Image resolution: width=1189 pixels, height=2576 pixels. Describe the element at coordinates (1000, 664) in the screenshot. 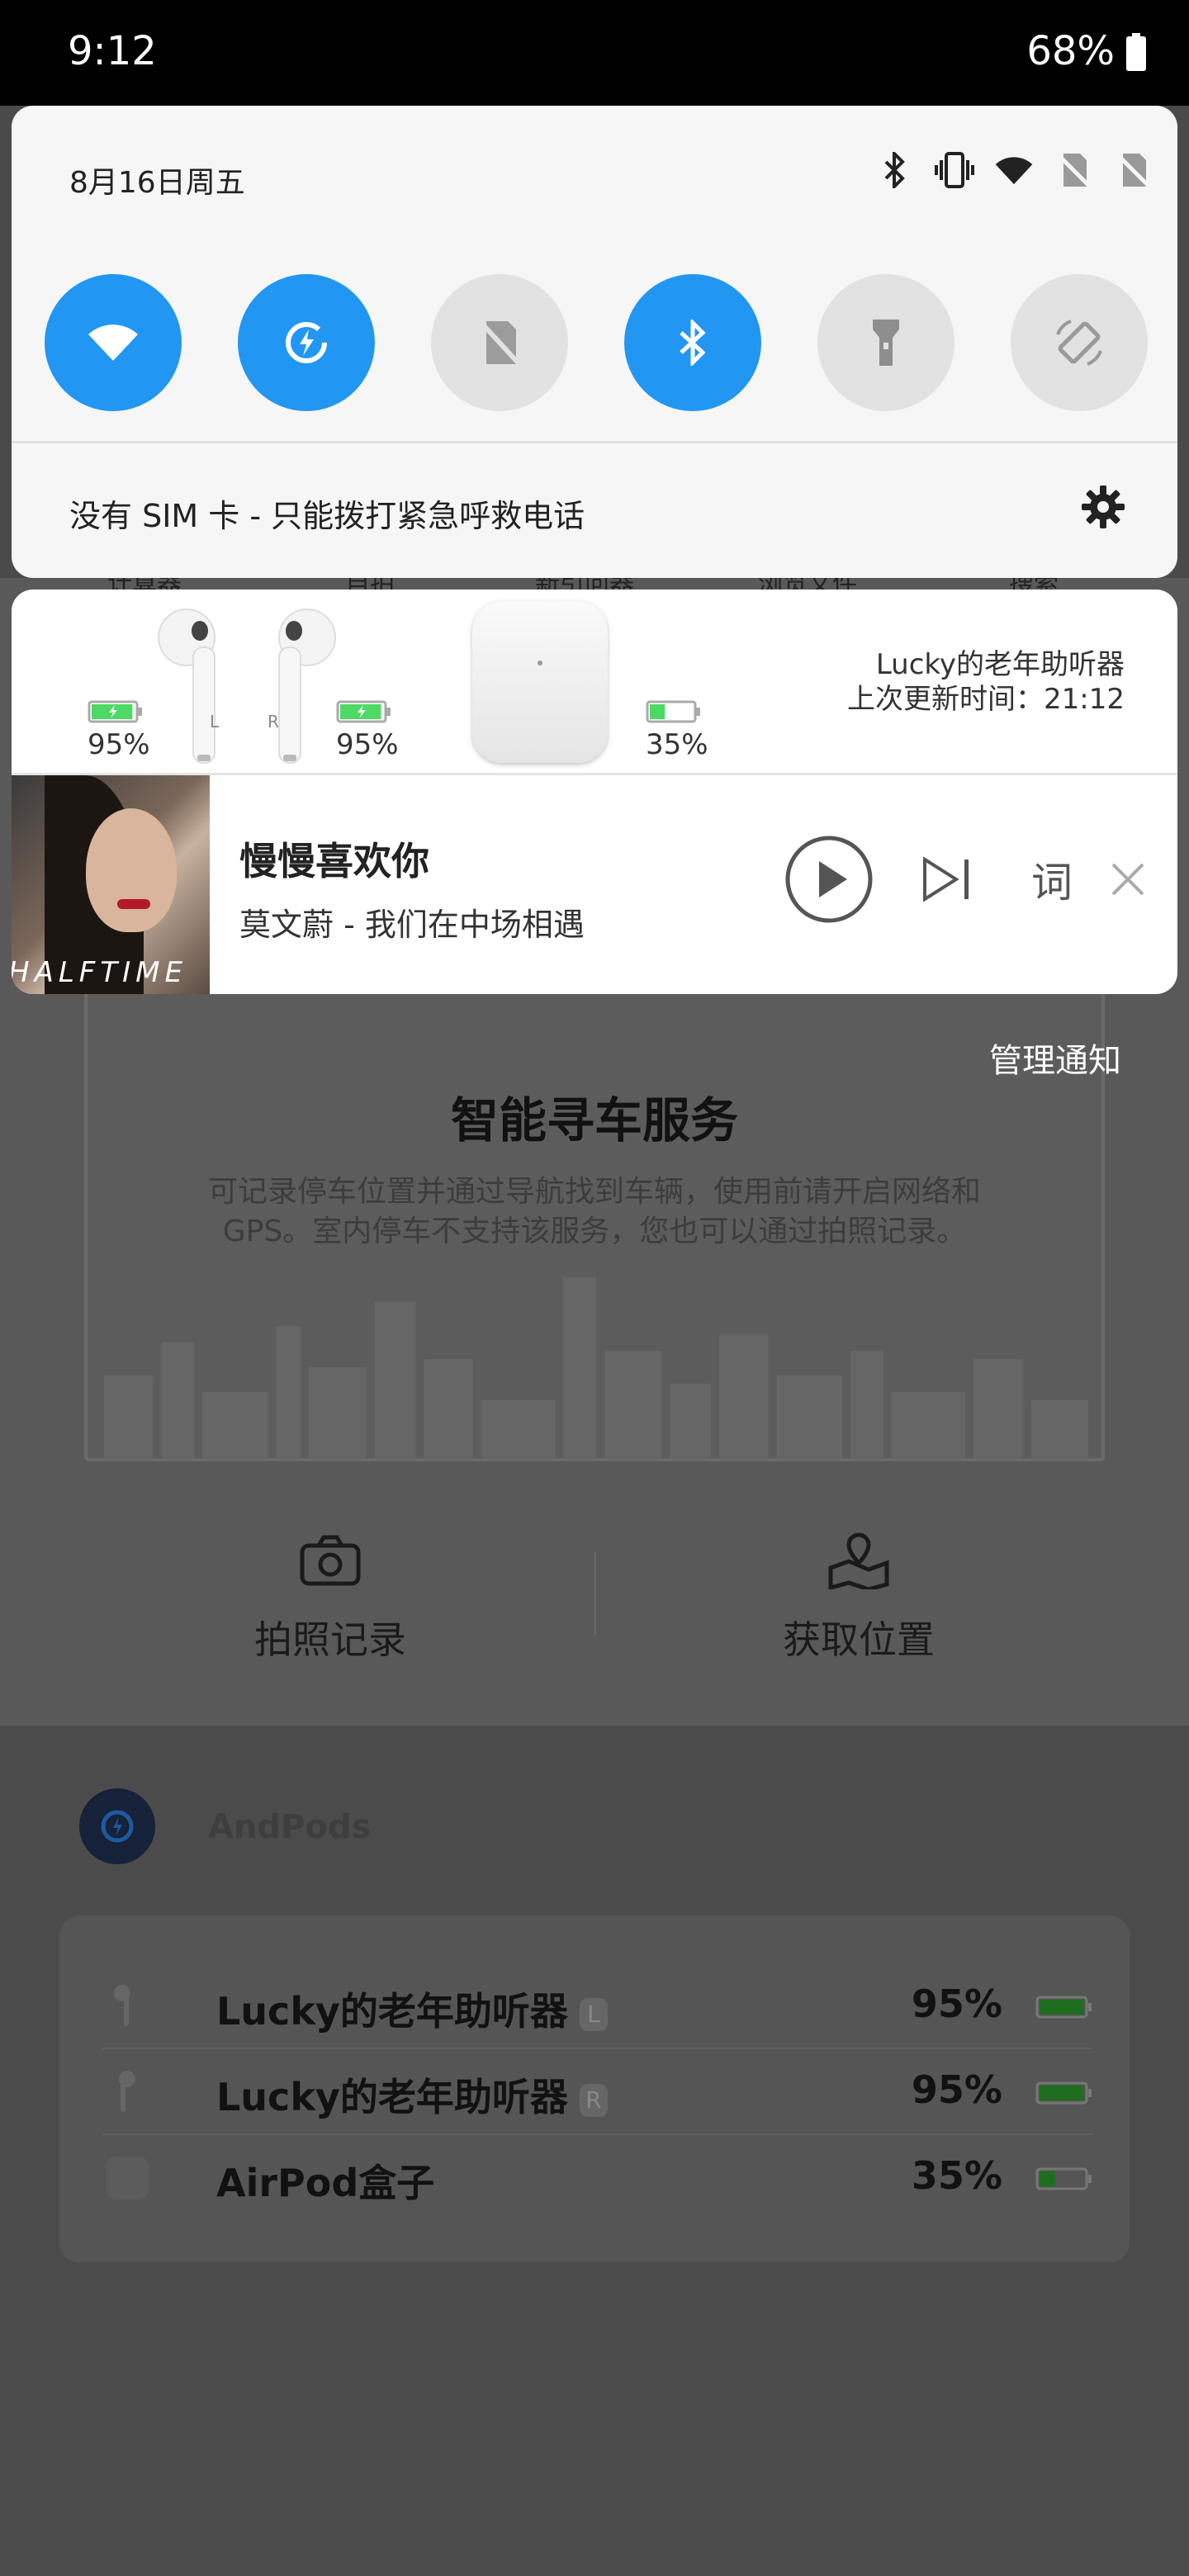

I see `device-name: Lucky的老年助听器` at that location.